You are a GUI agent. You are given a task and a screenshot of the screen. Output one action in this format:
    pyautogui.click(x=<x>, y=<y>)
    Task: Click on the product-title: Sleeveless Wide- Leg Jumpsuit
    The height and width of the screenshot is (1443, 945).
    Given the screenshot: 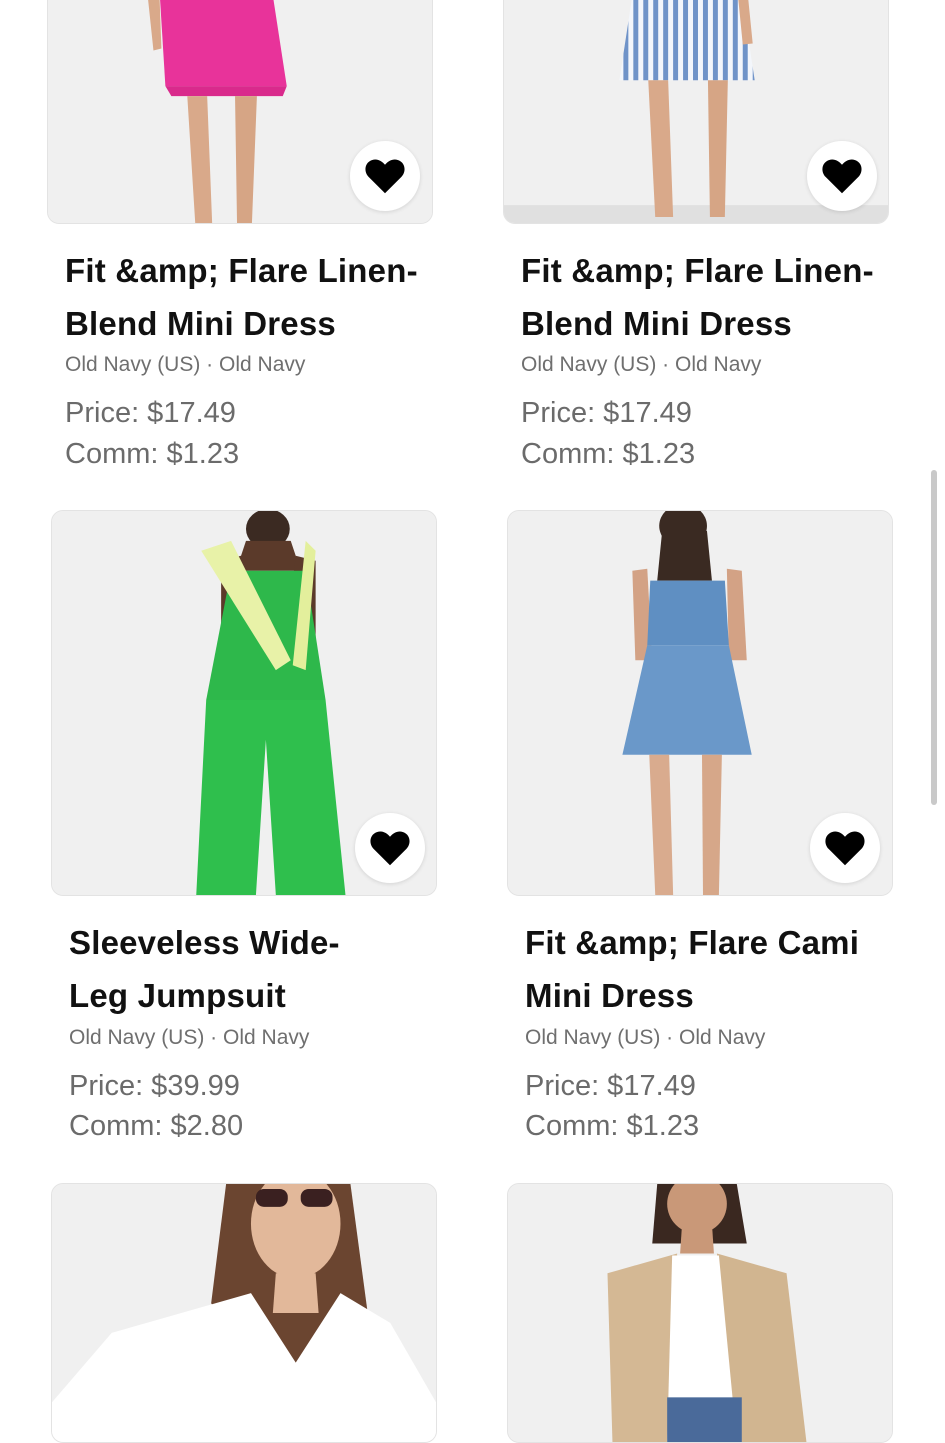 What is the action you would take?
    pyautogui.click(x=254, y=969)
    